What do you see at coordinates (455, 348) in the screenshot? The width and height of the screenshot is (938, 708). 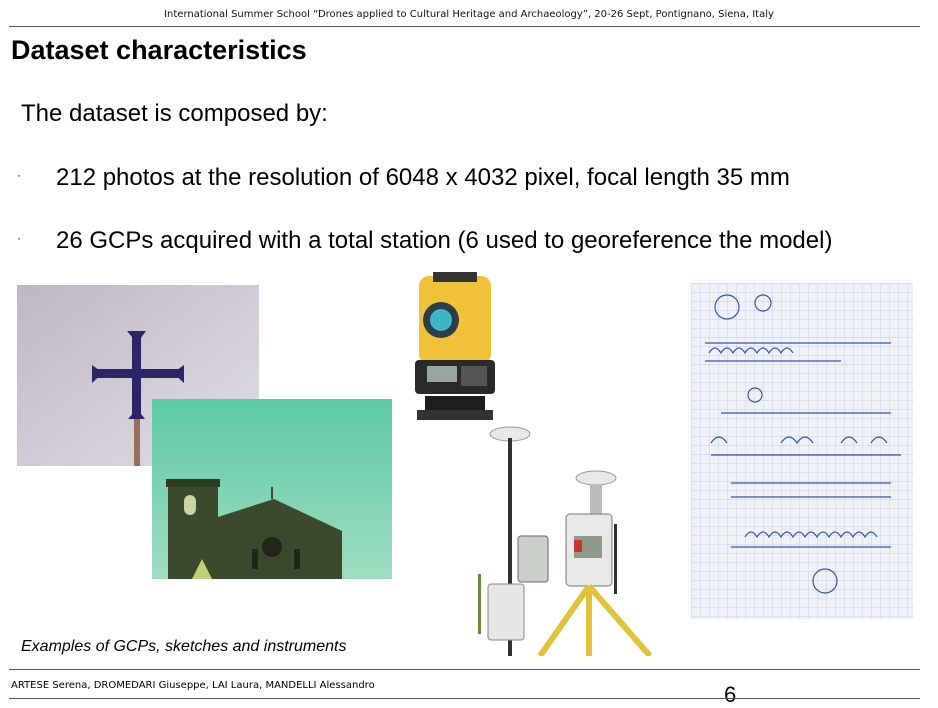 I see `total-station-photo` at bounding box center [455, 348].